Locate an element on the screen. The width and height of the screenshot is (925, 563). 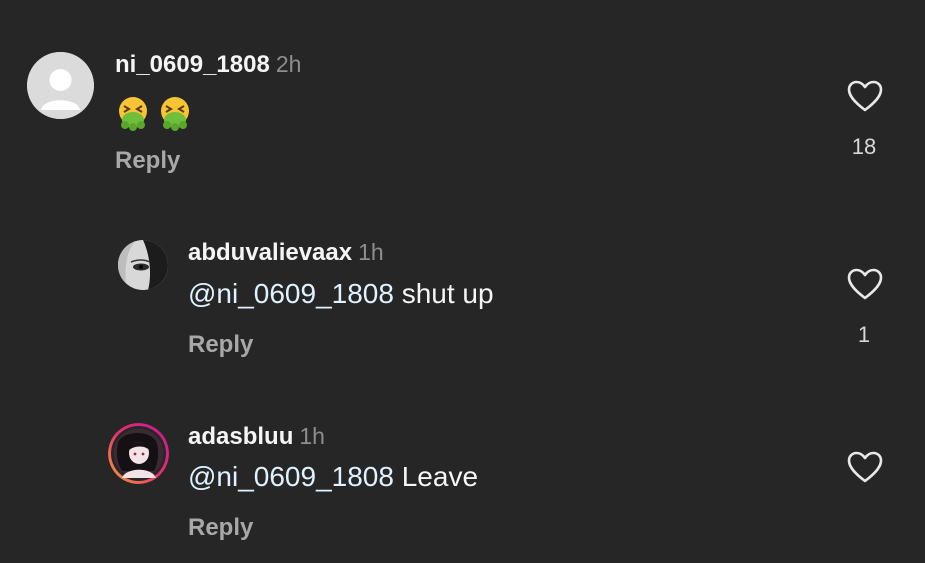
default-avatar-icon is located at coordinates (60, 85).